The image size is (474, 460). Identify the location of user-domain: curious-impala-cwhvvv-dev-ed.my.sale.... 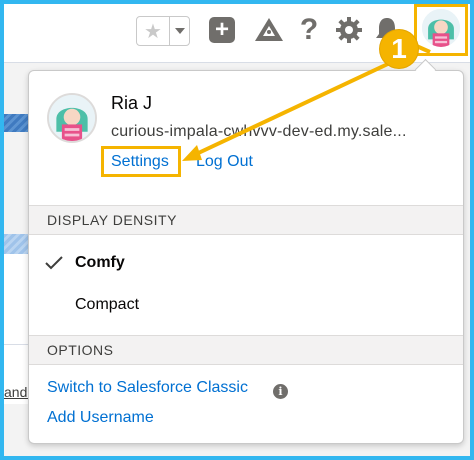
(259, 131).